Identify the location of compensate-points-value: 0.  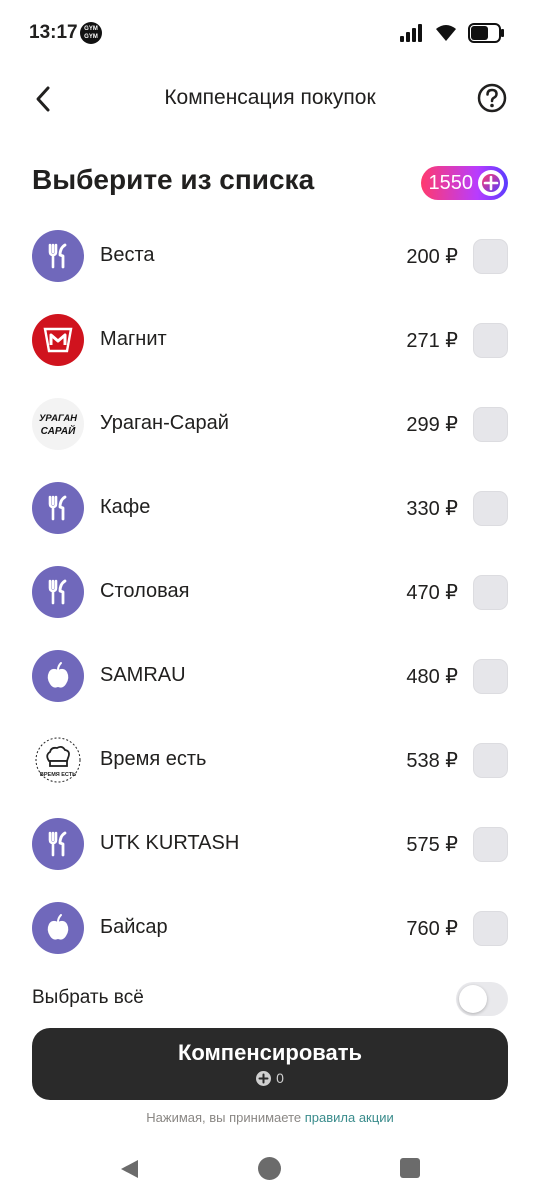
(280, 1078).